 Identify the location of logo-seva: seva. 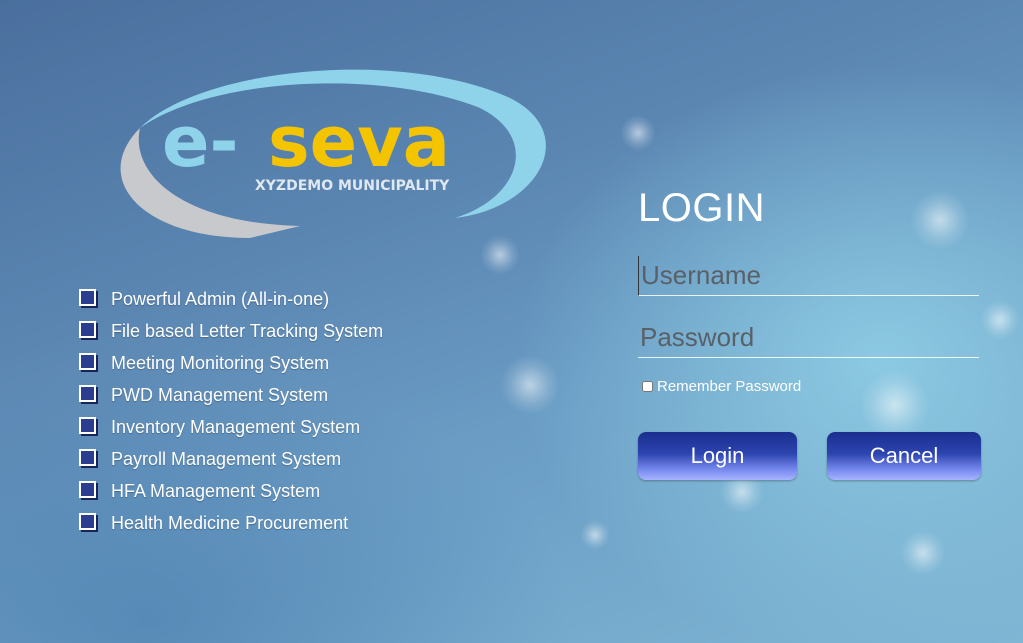
(359, 142).